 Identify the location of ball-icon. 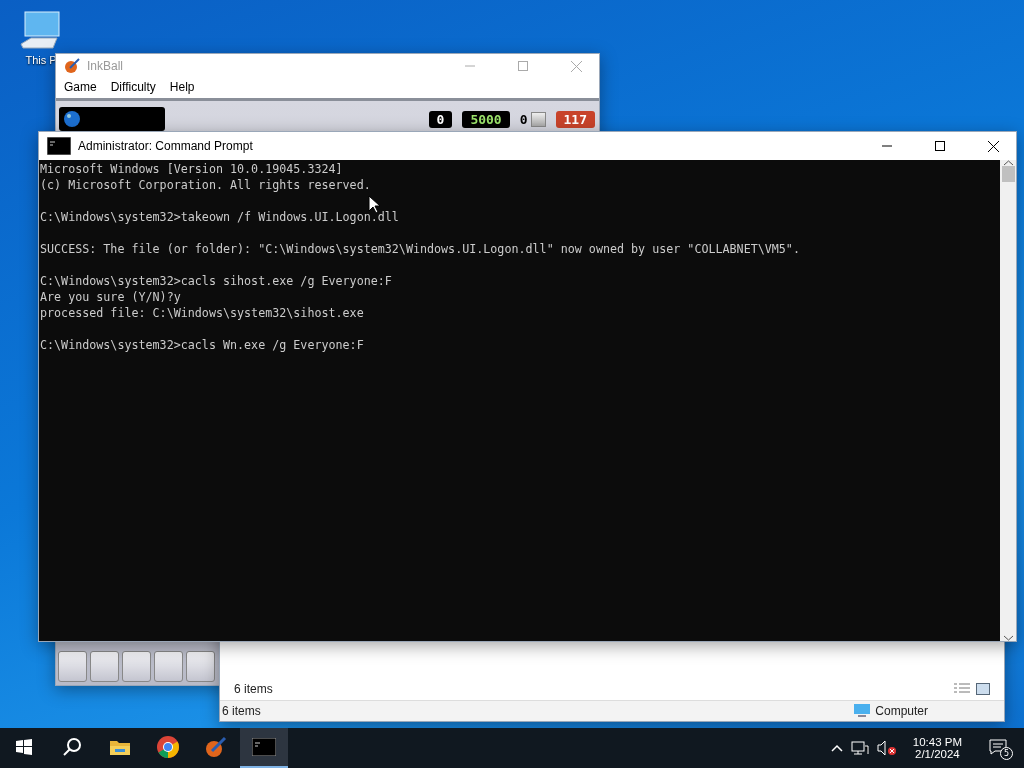
(72, 119).